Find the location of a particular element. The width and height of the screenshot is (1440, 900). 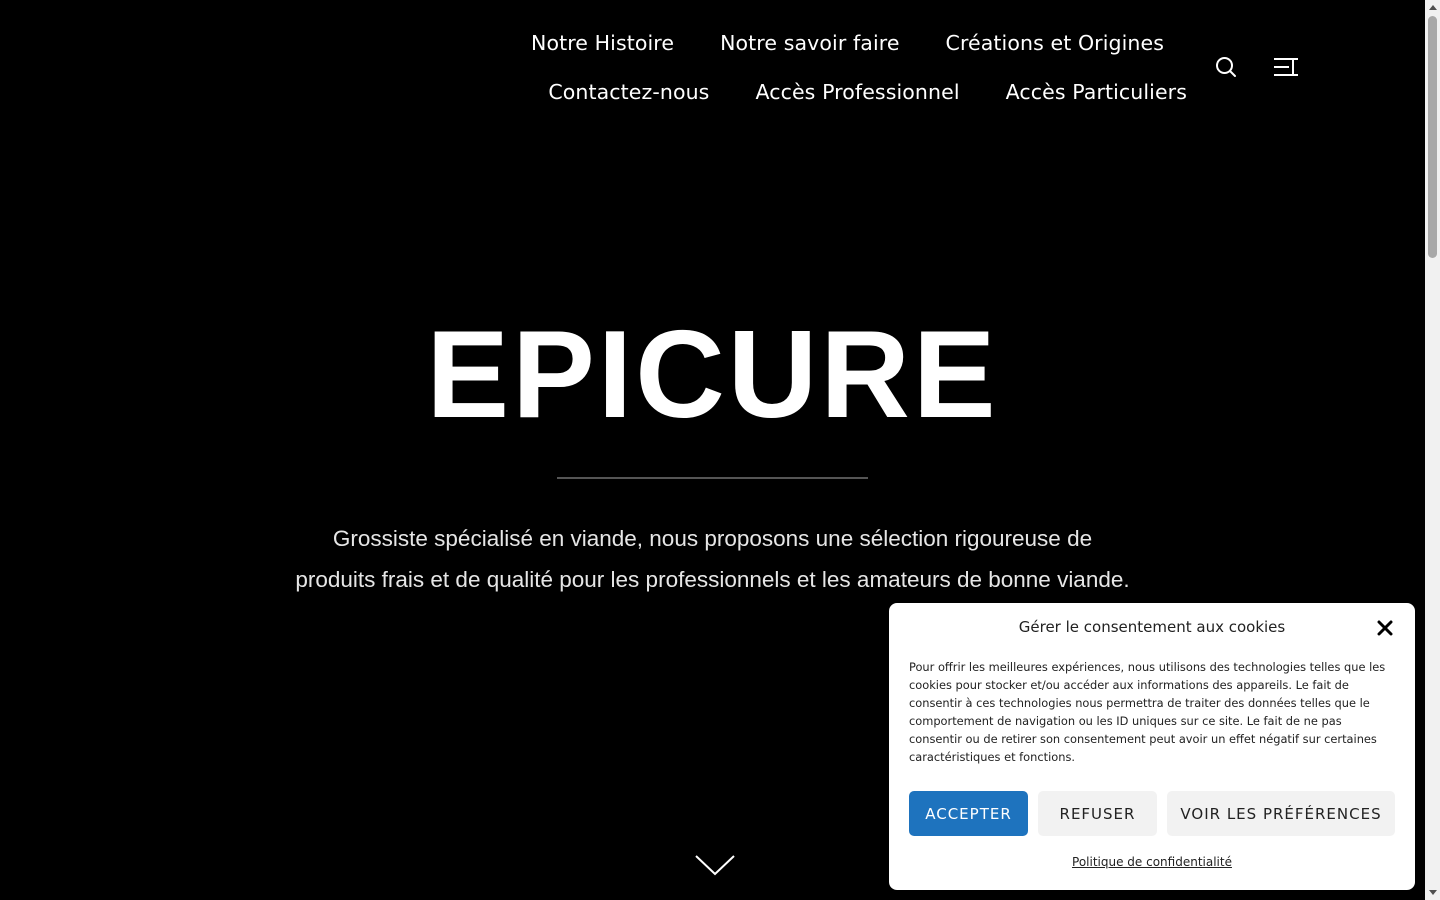

close-icon is located at coordinates (1385, 628).